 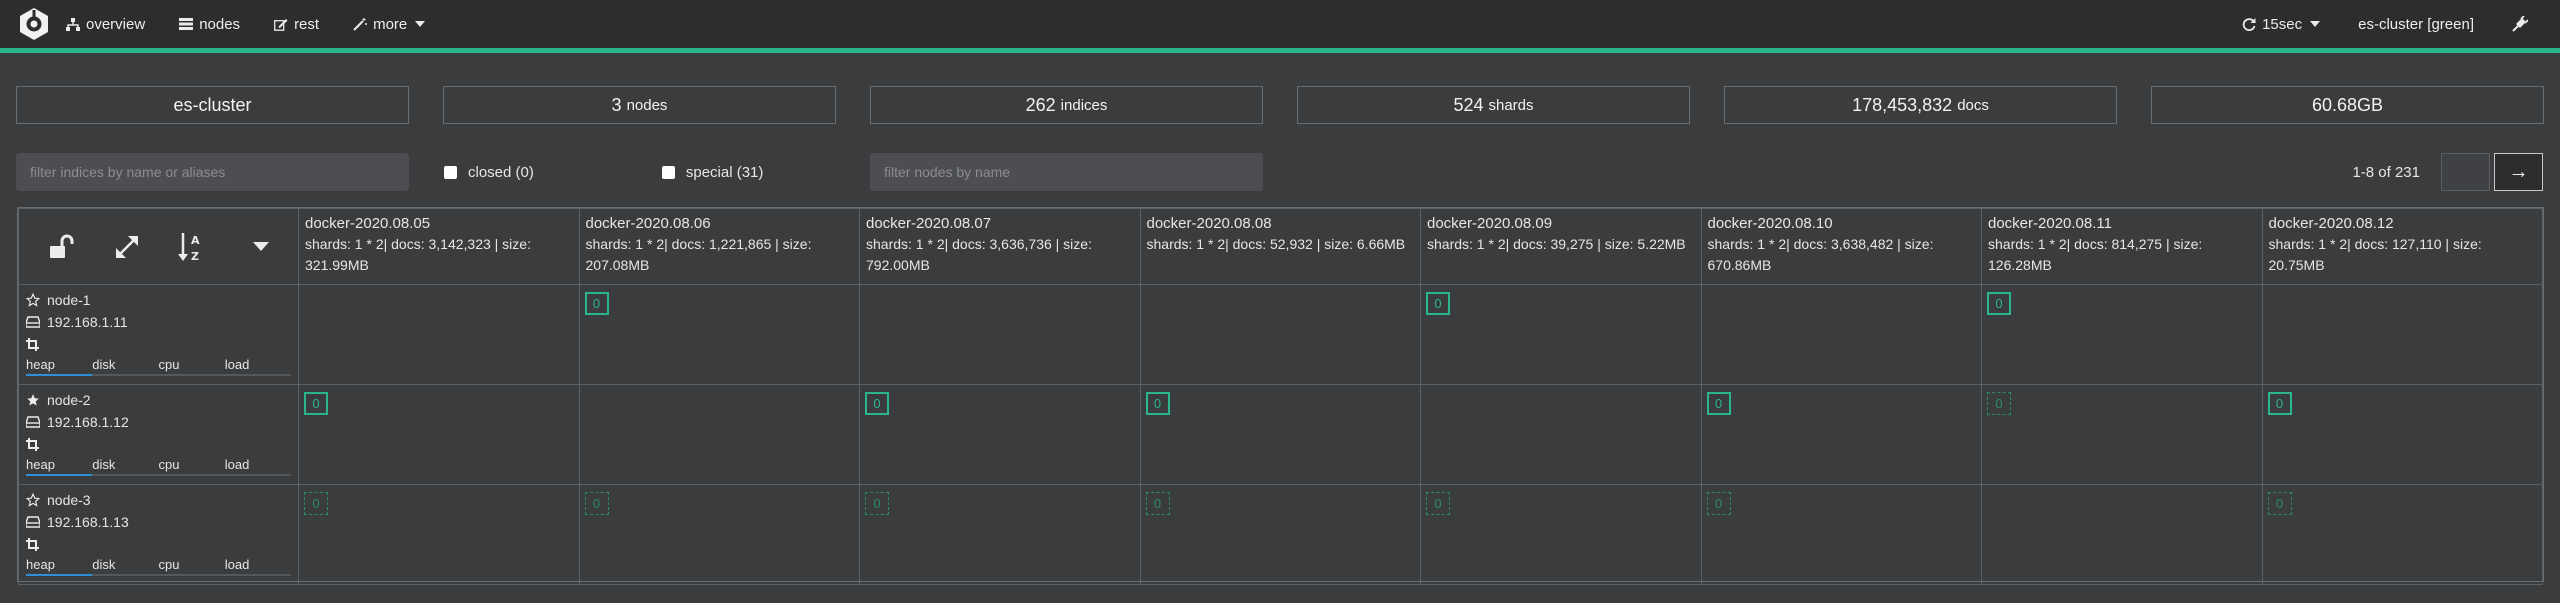 What do you see at coordinates (127, 247) in the screenshot?
I see `expand-icon` at bounding box center [127, 247].